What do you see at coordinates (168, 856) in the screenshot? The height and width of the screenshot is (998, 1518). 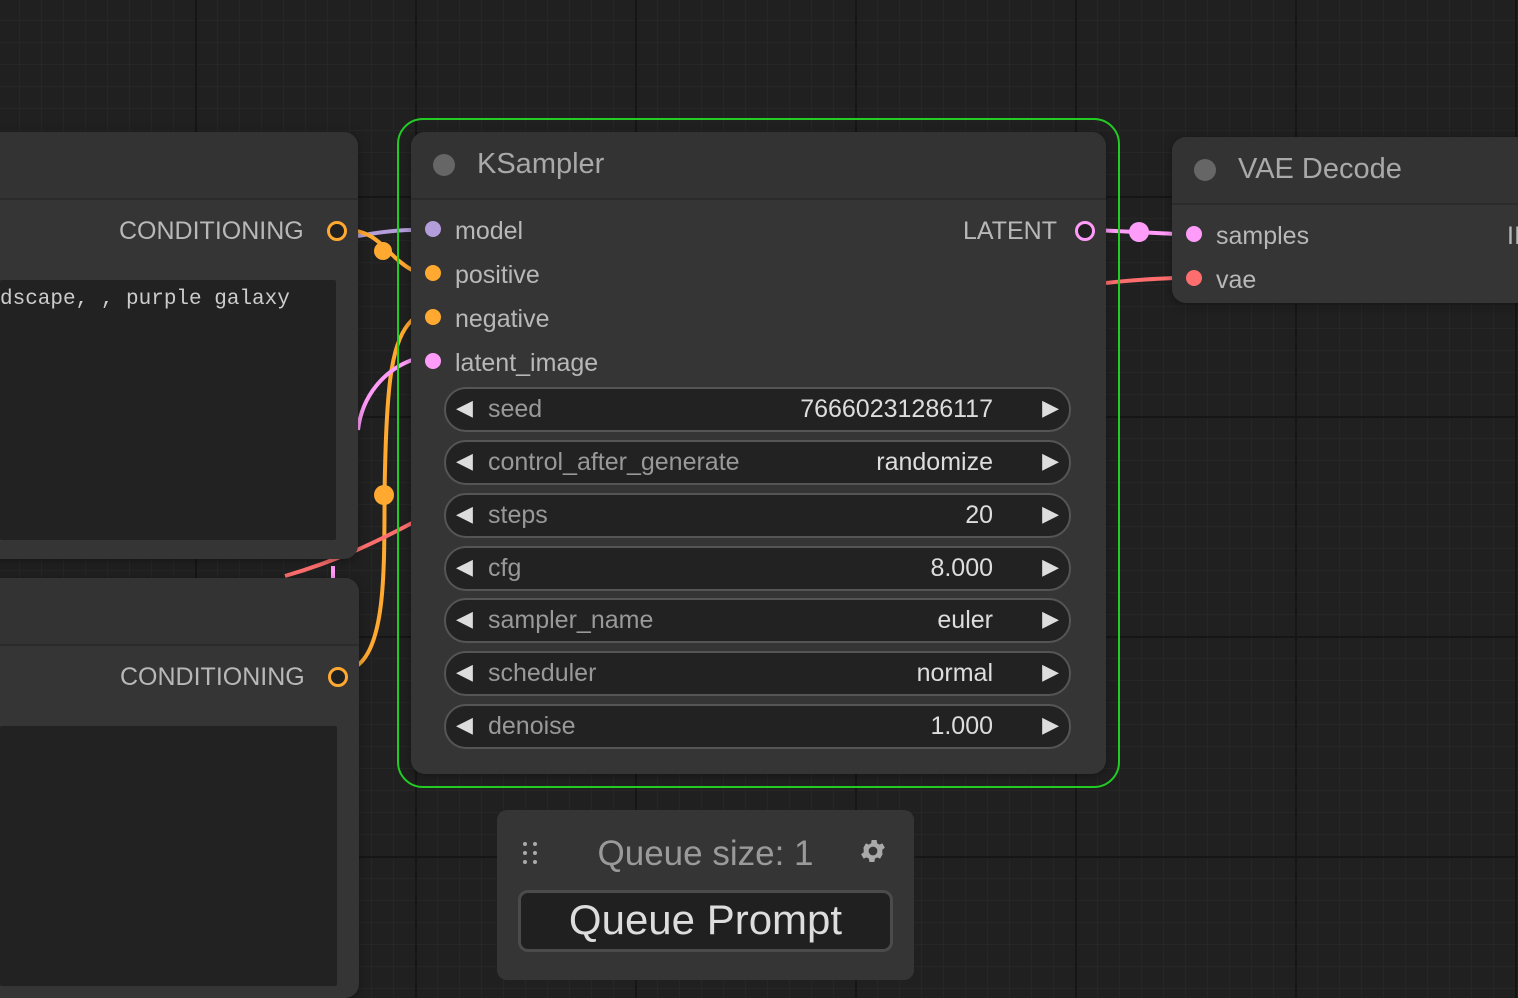 I see `prompt-textarea` at bounding box center [168, 856].